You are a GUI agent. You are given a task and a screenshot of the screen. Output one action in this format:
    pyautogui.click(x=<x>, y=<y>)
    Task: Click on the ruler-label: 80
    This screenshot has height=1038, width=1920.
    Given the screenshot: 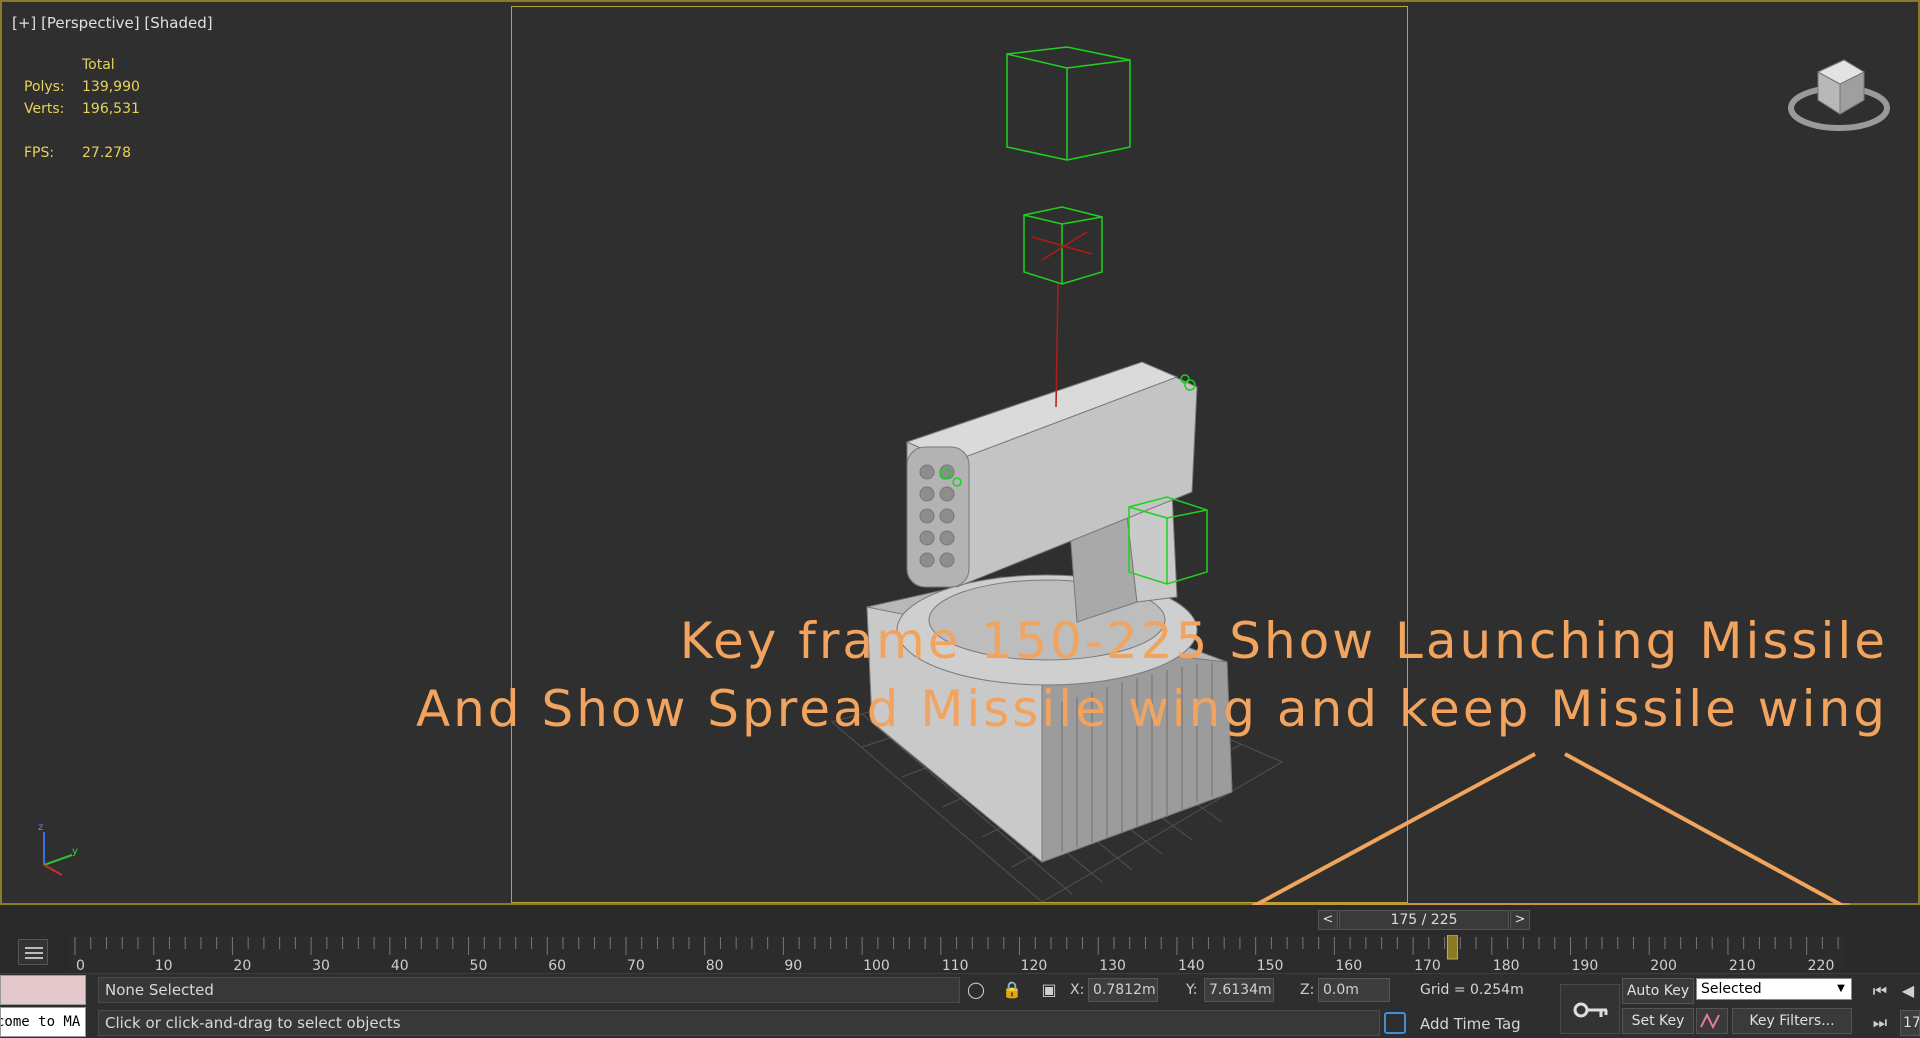 What is the action you would take?
    pyautogui.click(x=715, y=965)
    